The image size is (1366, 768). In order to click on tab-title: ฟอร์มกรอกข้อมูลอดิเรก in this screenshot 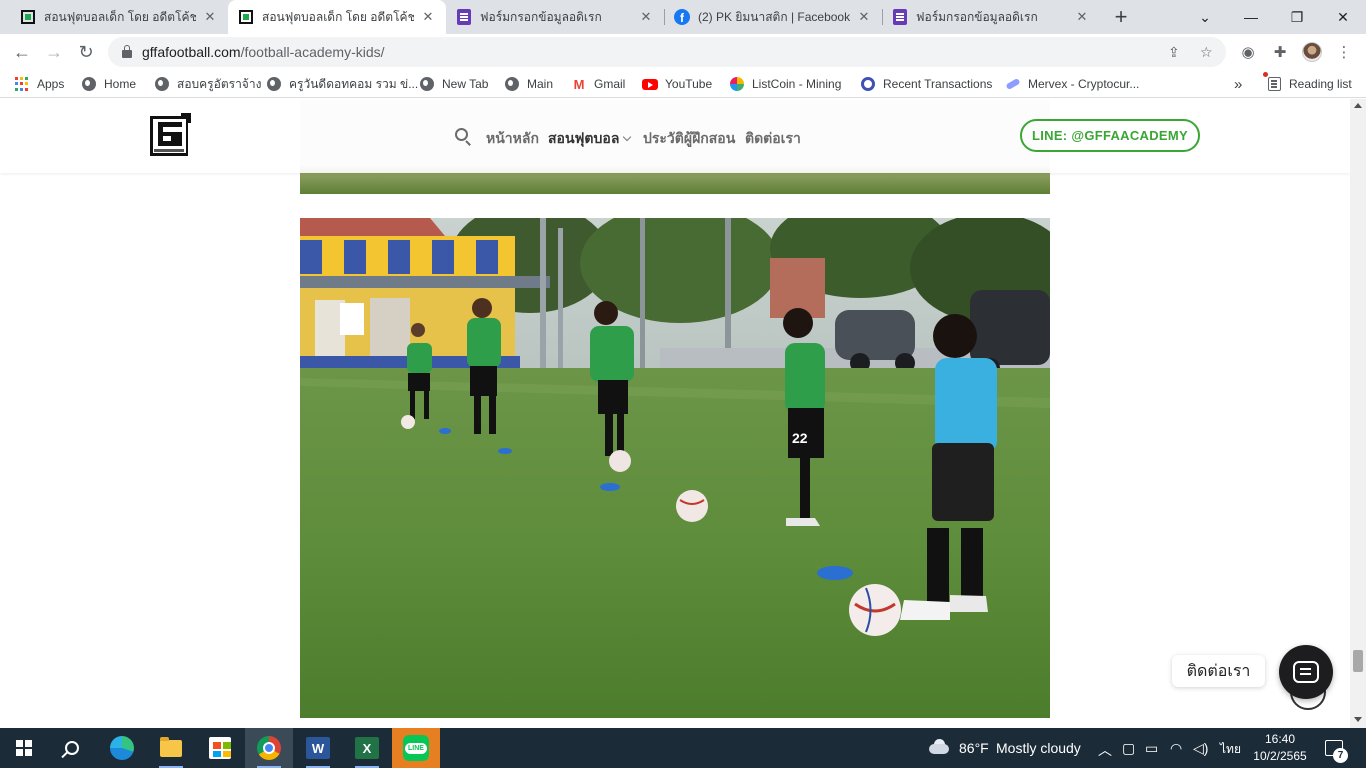, I will do `click(541, 16)`.